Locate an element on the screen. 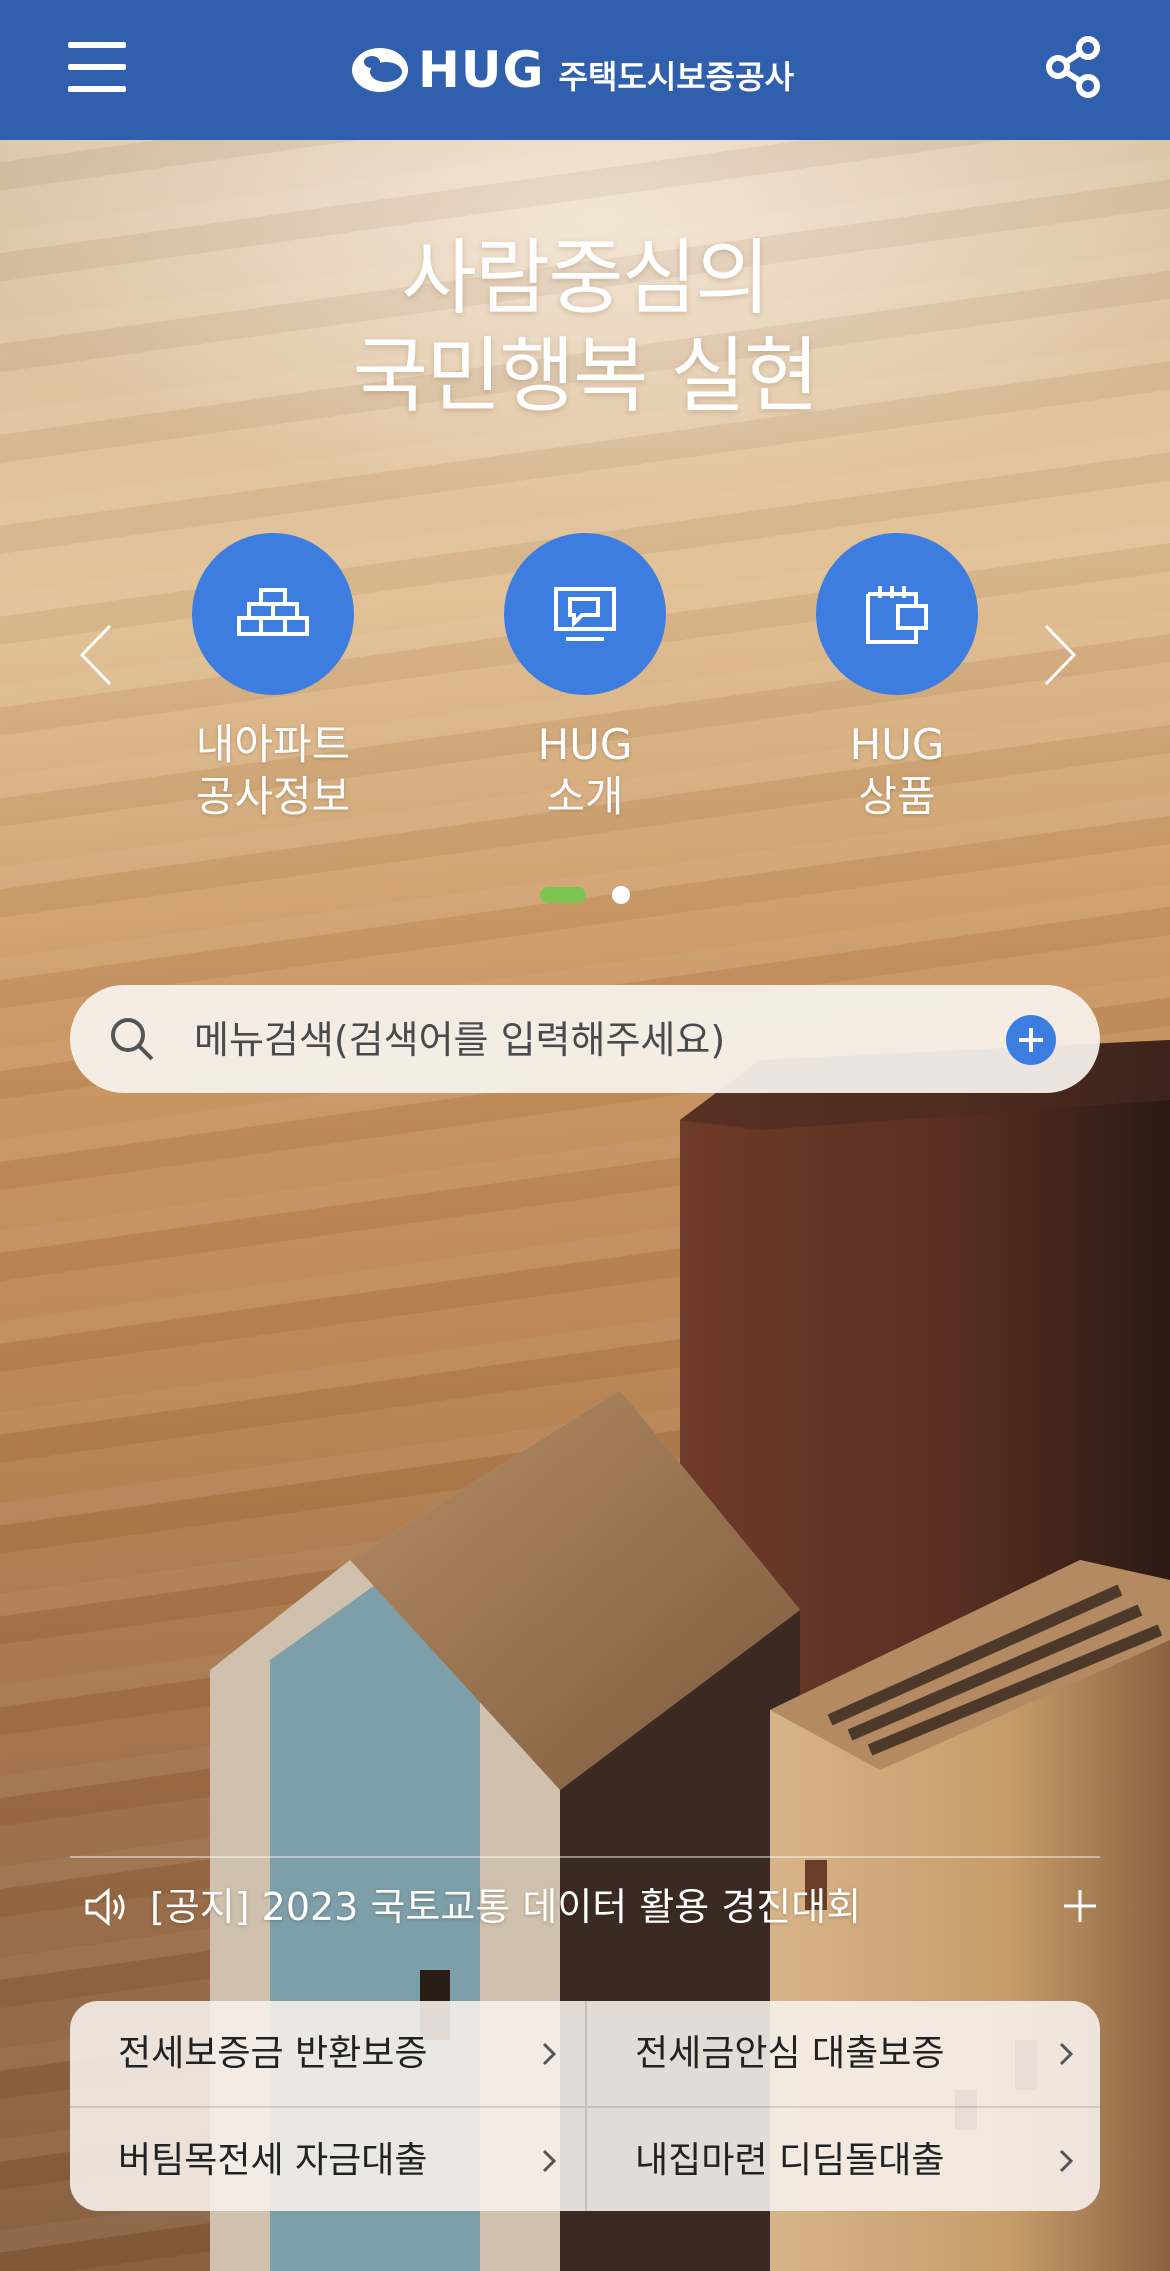 The image size is (1170, 2271). app-header: HUG 주택도시보증공사 is located at coordinates (585, 70).